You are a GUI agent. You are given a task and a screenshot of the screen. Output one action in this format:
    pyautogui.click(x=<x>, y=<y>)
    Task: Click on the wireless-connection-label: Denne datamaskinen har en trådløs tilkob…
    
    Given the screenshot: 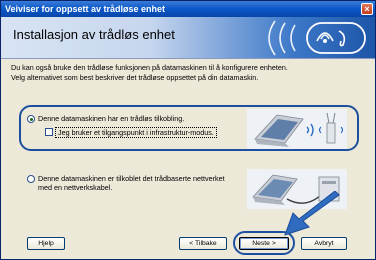 What is the action you would take?
    pyautogui.click(x=111, y=118)
    